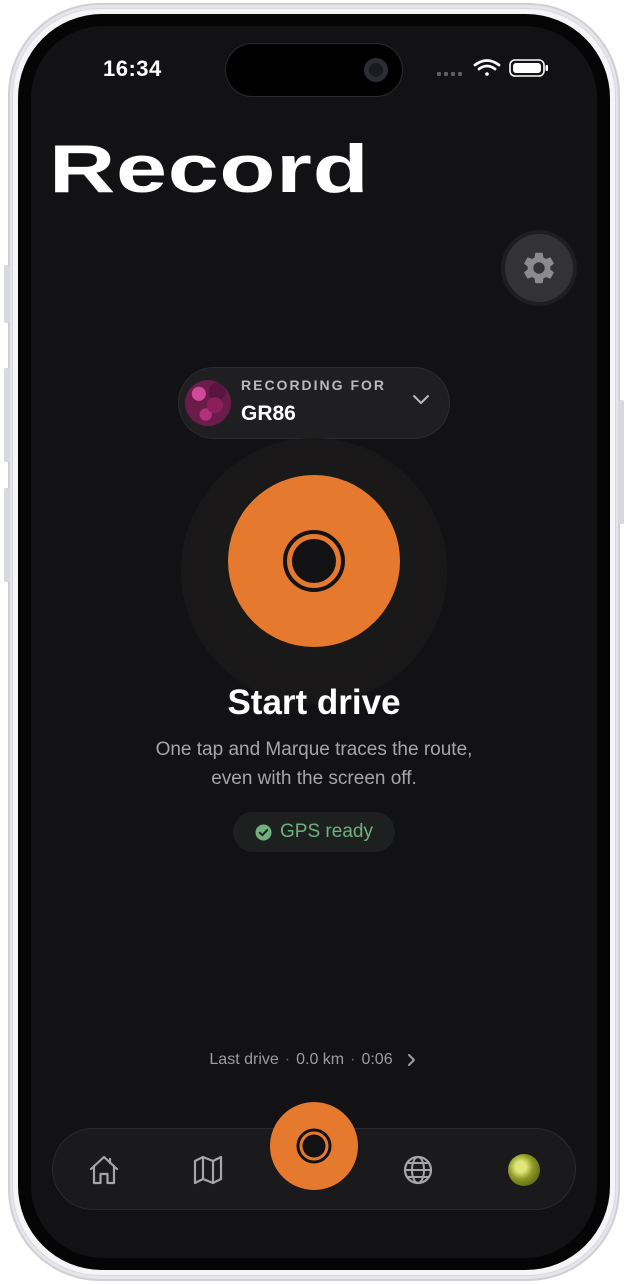 This screenshot has width=628, height=1284. I want to click on last-drive-duration: 0:06, so click(377, 1059).